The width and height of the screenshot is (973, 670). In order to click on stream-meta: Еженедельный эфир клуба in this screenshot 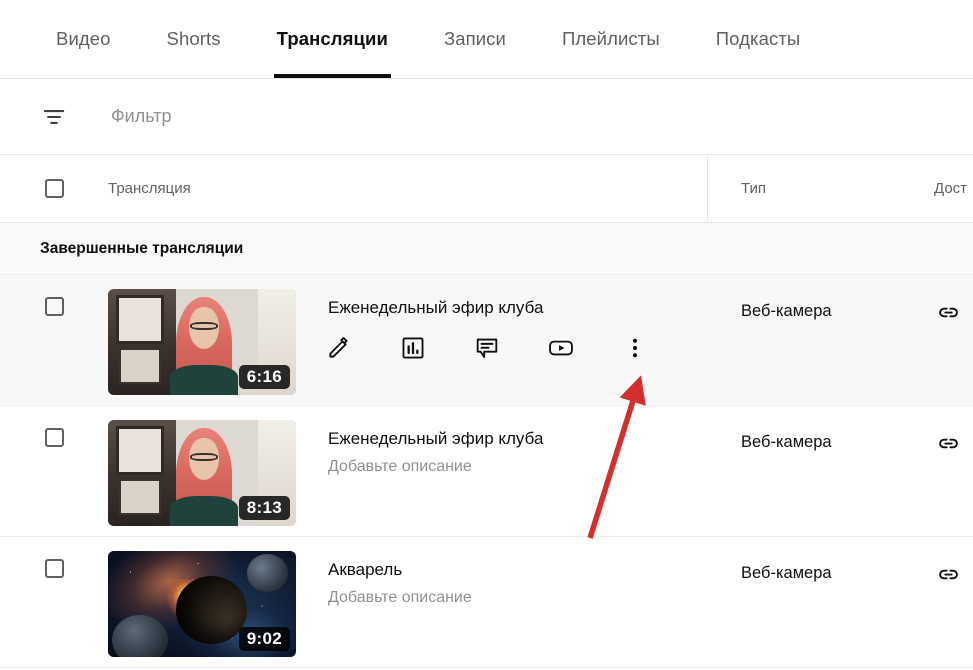, I will do `click(634, 296)`.